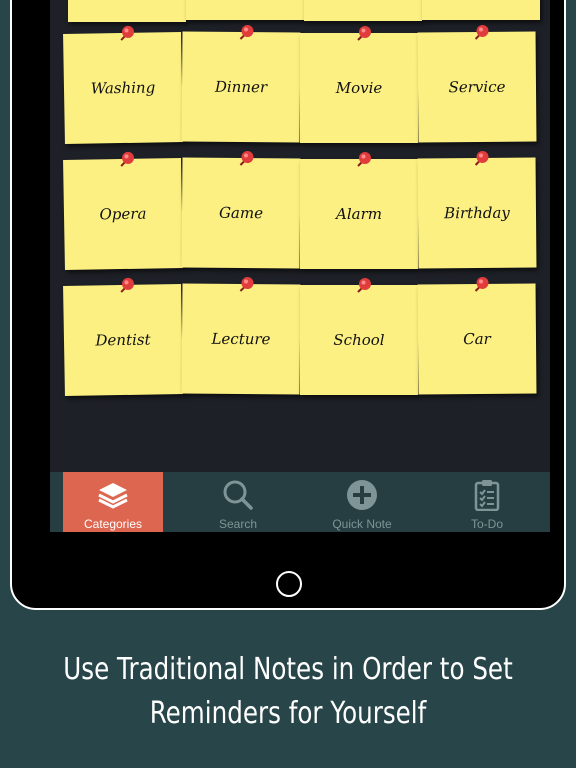 This screenshot has width=576, height=768. What do you see at coordinates (123, 340) in the screenshot?
I see `note-label: Dentist` at bounding box center [123, 340].